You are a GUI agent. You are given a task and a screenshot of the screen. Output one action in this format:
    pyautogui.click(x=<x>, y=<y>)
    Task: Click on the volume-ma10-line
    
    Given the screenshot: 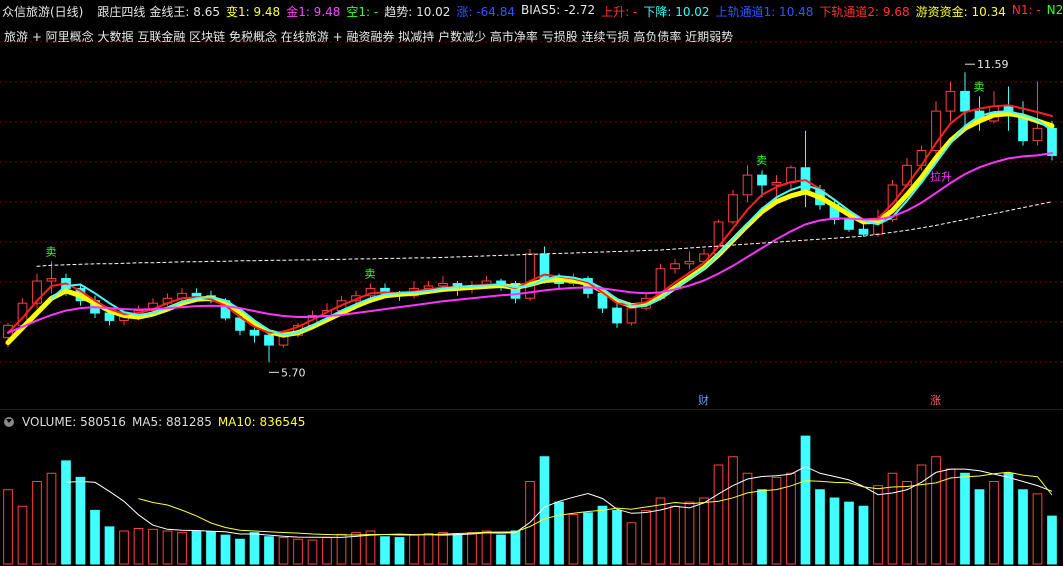 What is the action you would take?
    pyautogui.click(x=595, y=503)
    